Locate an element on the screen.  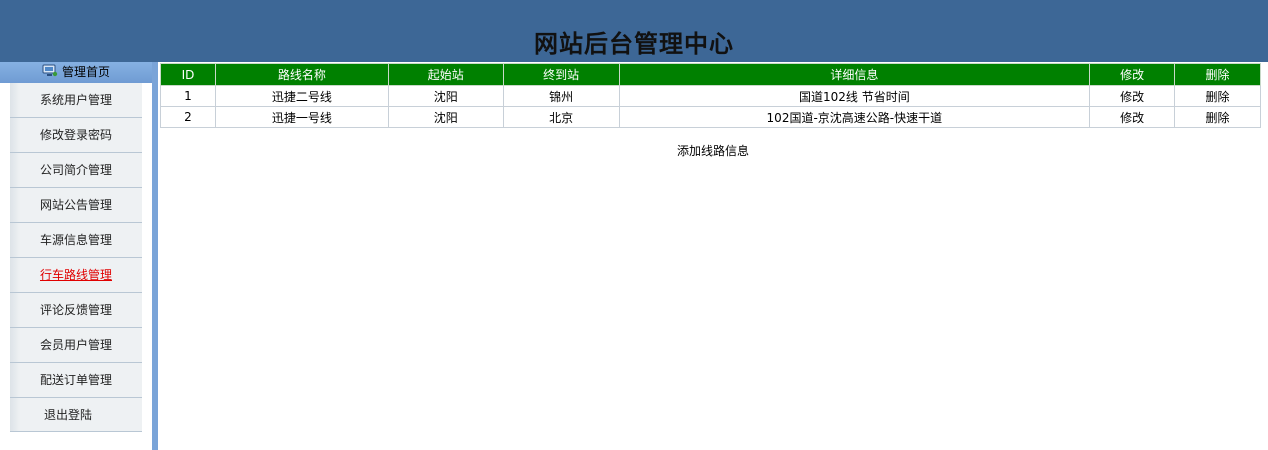
sidebar-home-label: 管理首页 is located at coordinates (85, 72).